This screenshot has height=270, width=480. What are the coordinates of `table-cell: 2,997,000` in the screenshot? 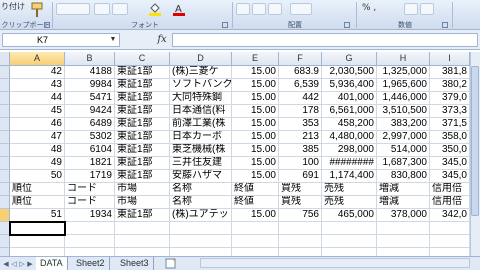 It's located at (403, 137).